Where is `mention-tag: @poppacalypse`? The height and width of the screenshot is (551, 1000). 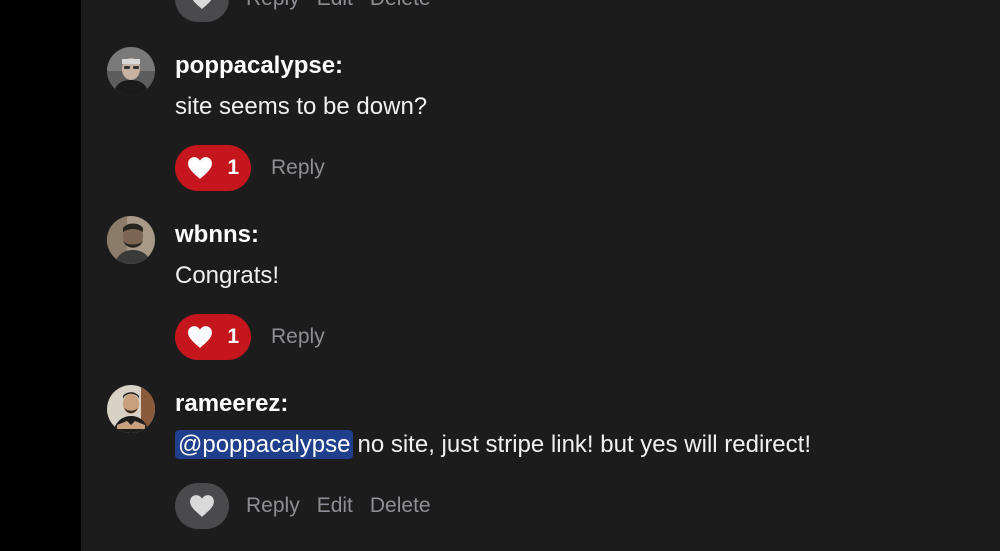
mention-tag: @poppacalypse is located at coordinates (264, 444).